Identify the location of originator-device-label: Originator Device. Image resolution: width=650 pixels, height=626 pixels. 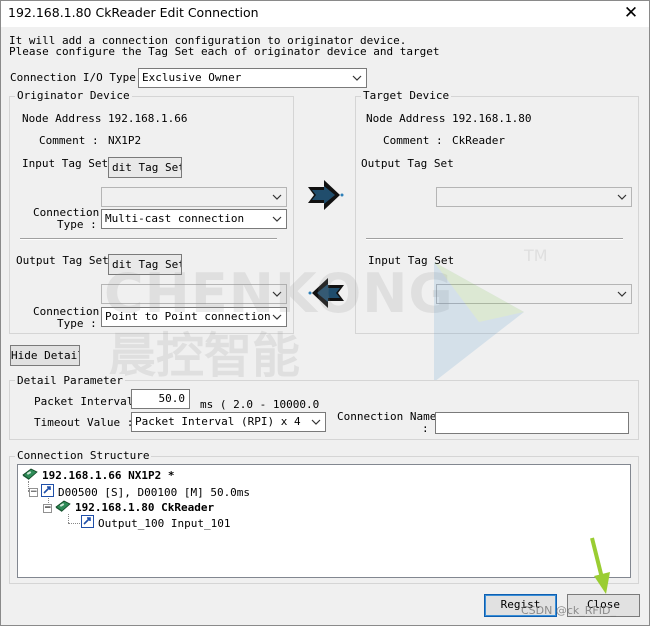
(73, 95).